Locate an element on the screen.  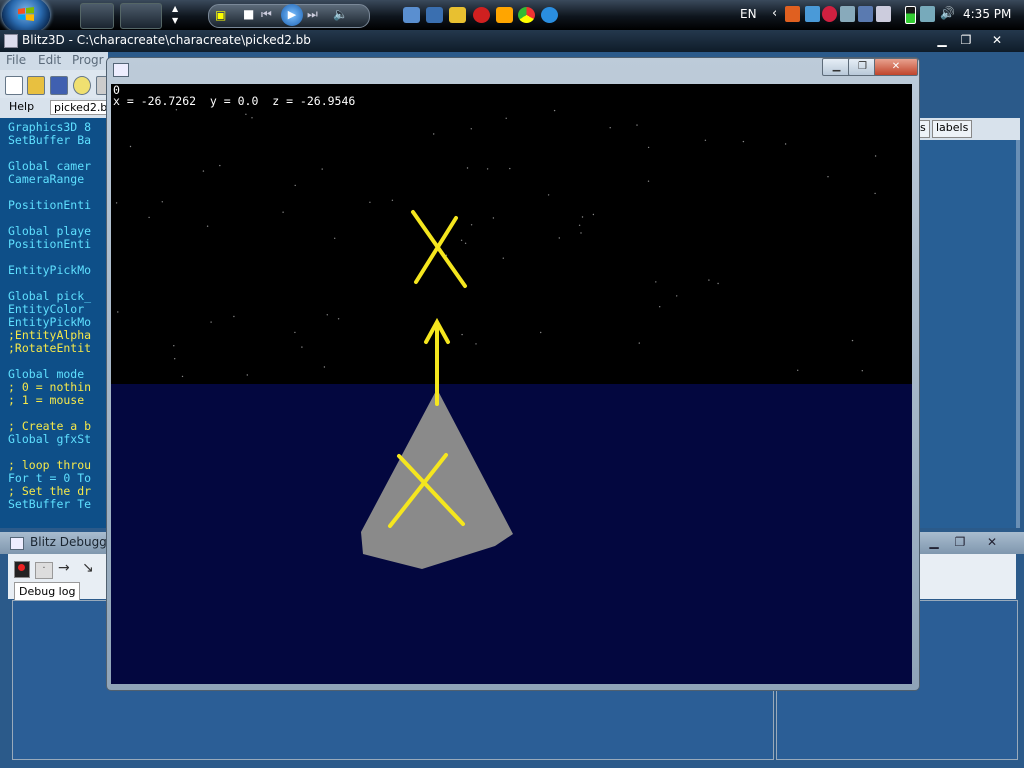
game-minimize-icon: ▁ is located at coordinates (836, 67).